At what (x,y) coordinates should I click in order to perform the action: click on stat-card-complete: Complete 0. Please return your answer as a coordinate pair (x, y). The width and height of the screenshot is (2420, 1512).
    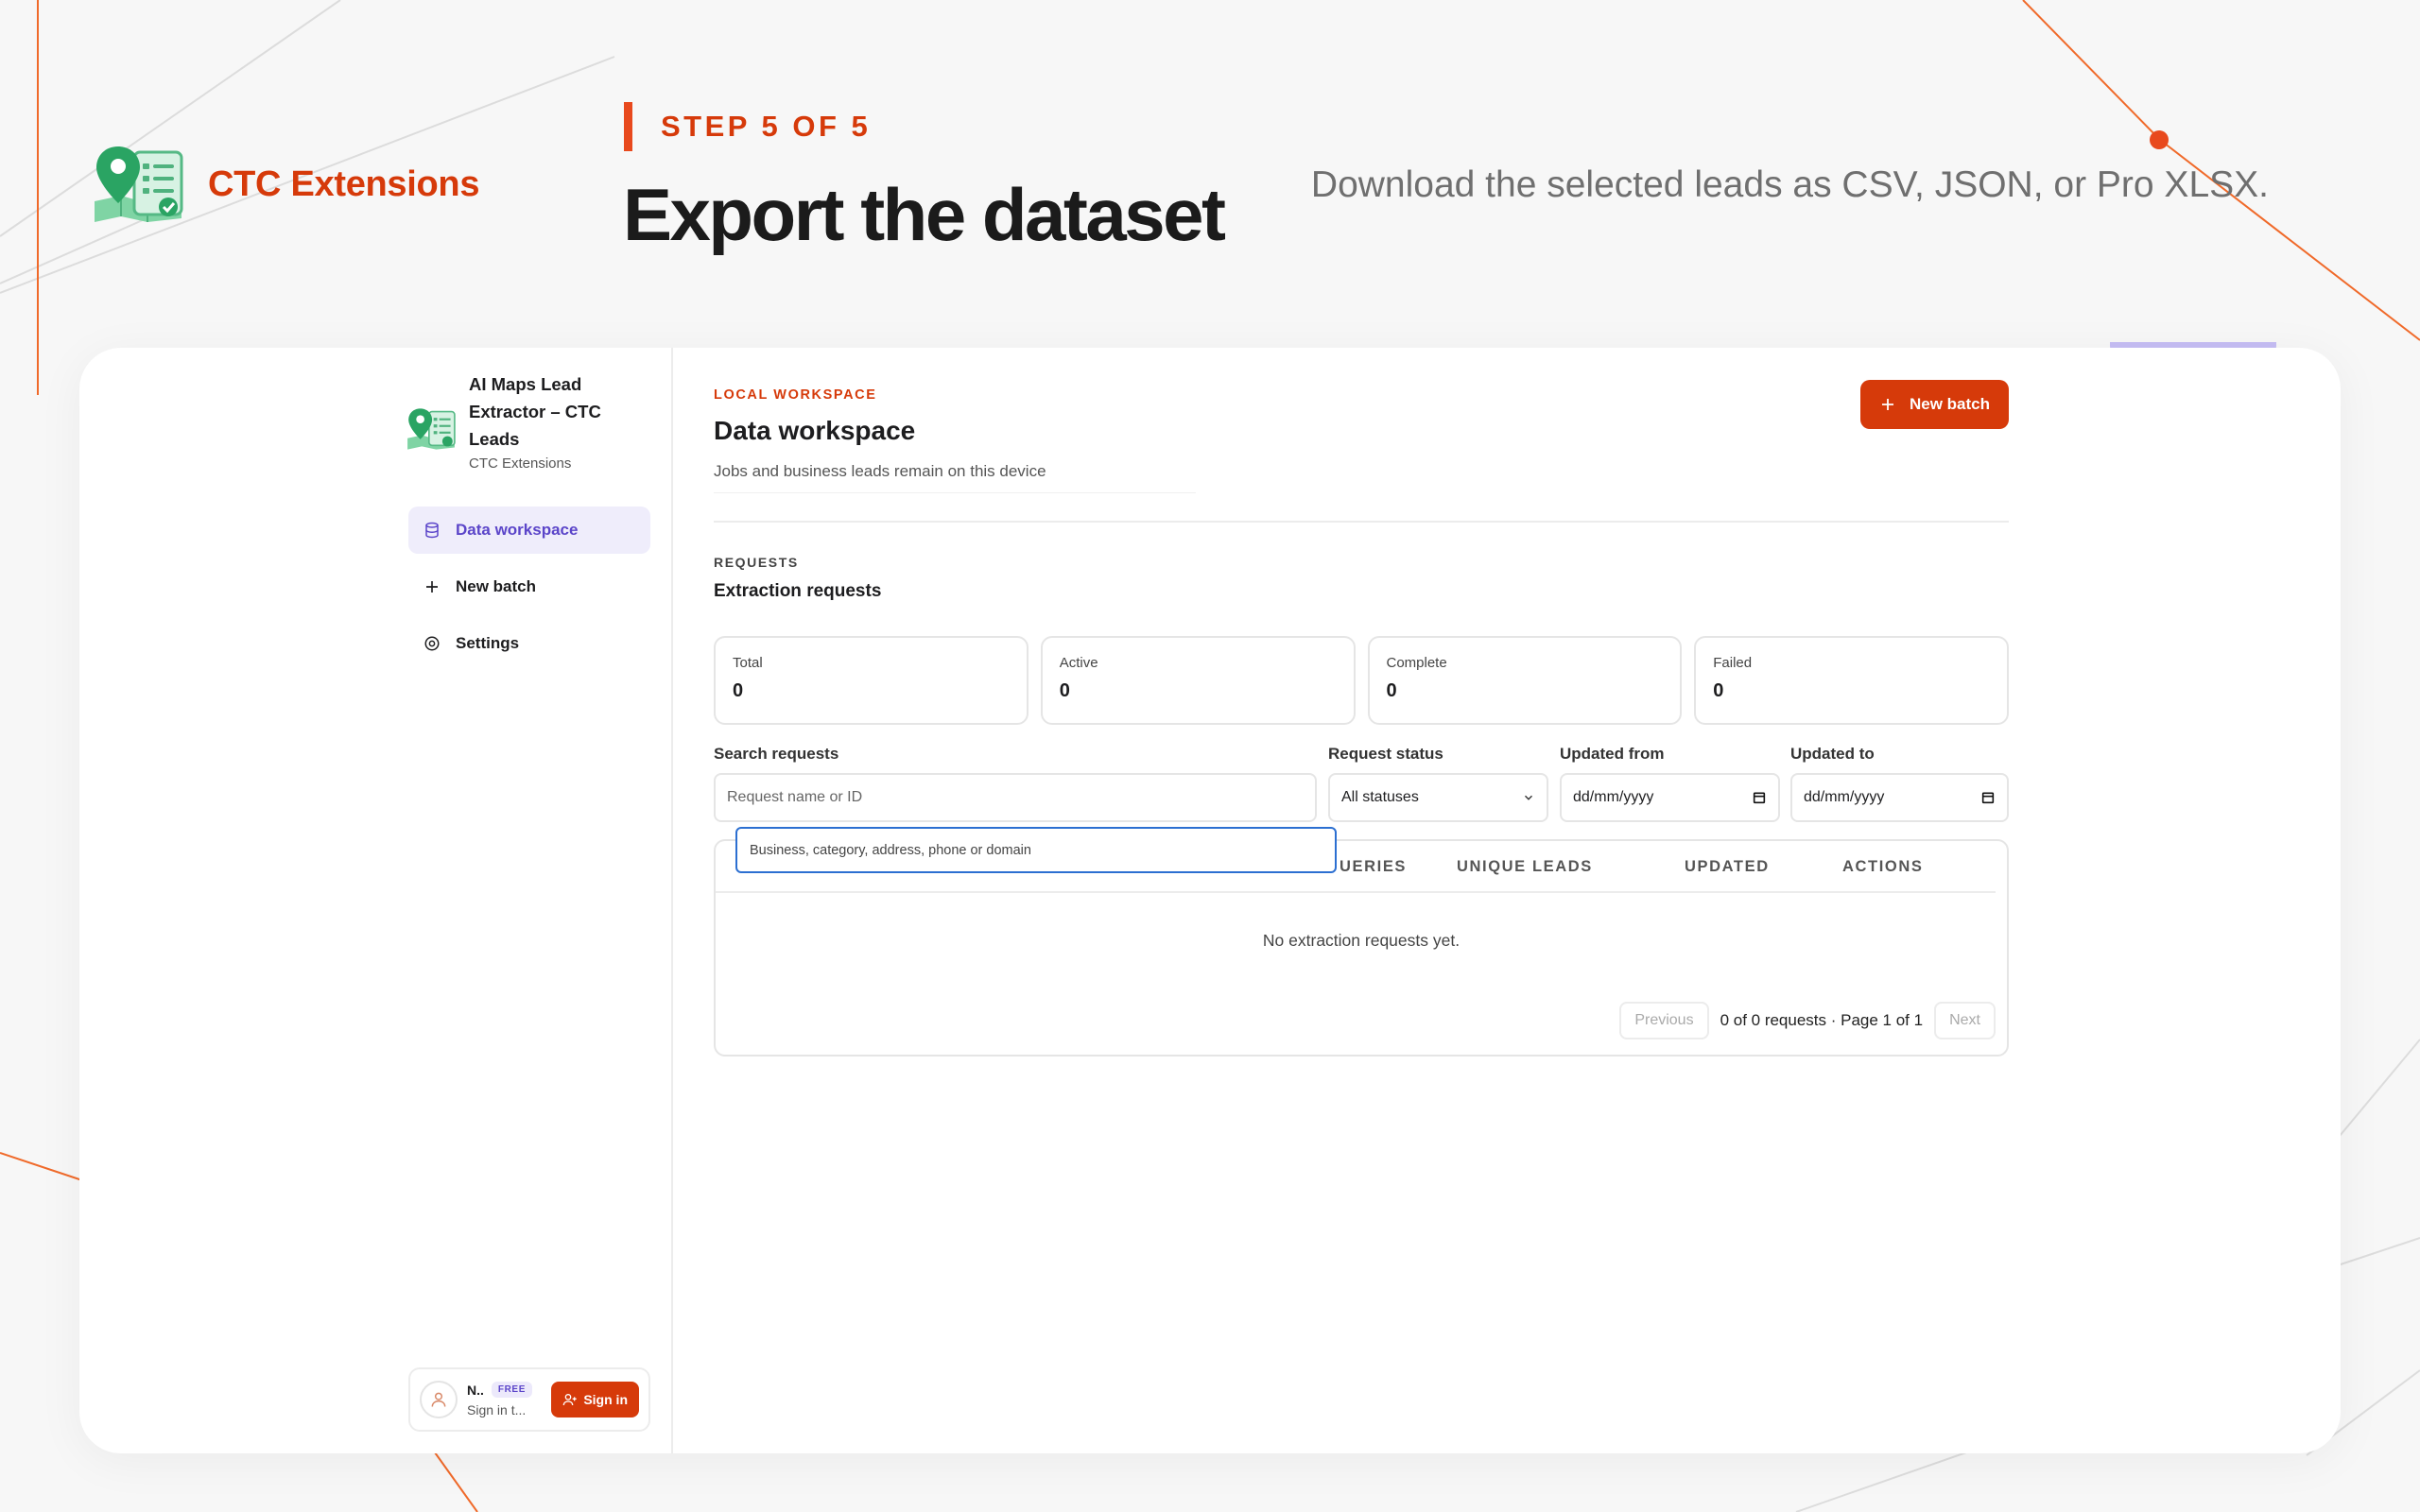
    Looking at the image, I should click on (1525, 680).